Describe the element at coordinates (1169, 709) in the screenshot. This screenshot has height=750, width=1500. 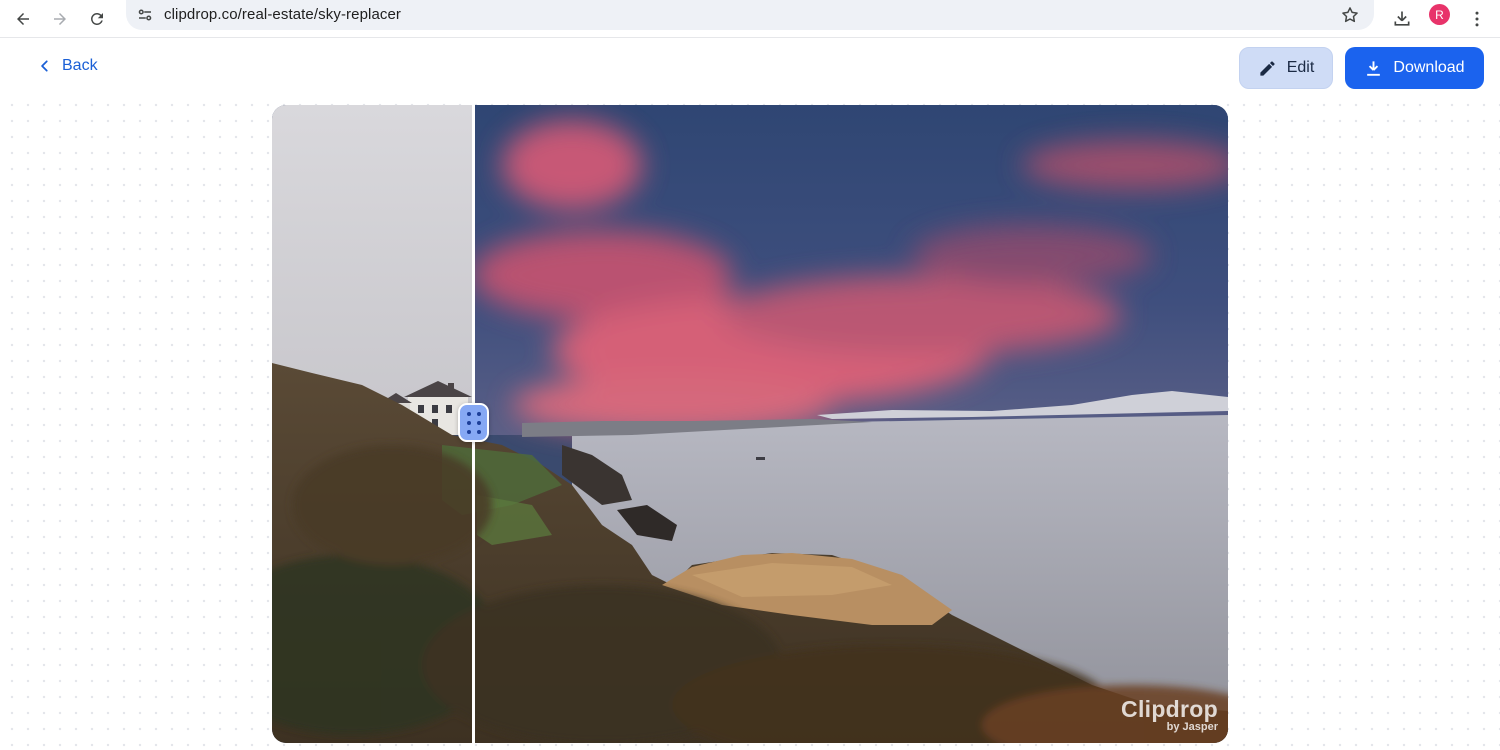
I see `watermark-brand: Clipdrop` at that location.